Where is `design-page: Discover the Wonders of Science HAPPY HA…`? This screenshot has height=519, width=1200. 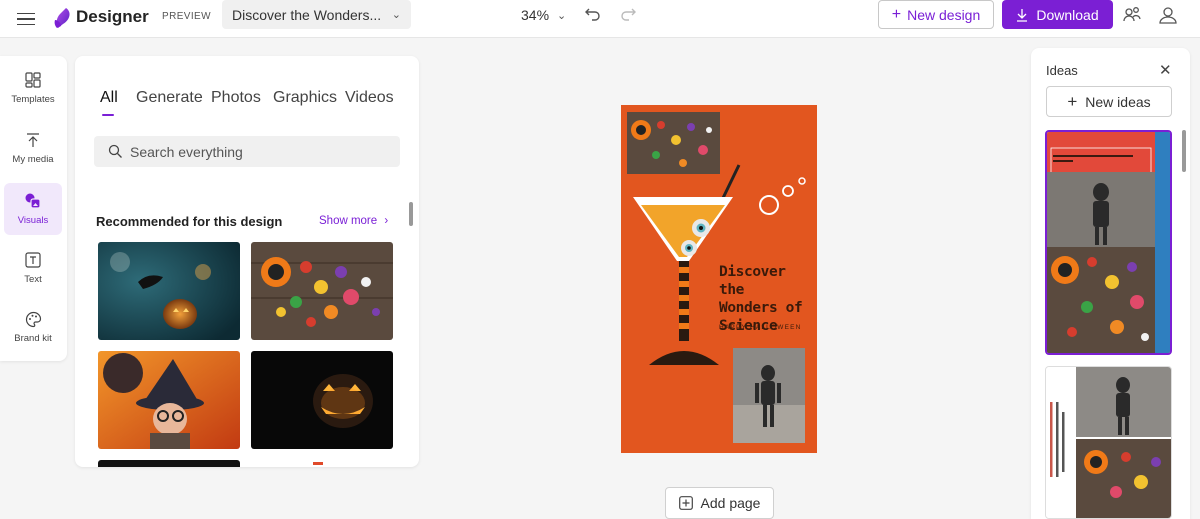 design-page: Discover the Wonders of Science HAPPY HA… is located at coordinates (719, 279).